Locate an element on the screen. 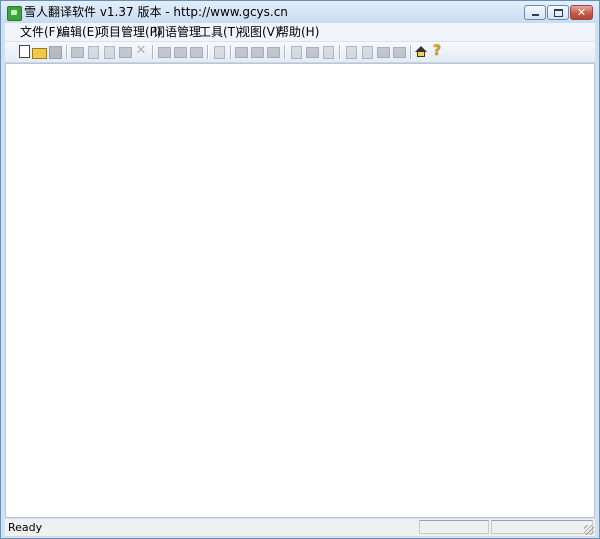 This screenshot has width=600, height=539. menu-tools: 工具(T) is located at coordinates (219, 32).